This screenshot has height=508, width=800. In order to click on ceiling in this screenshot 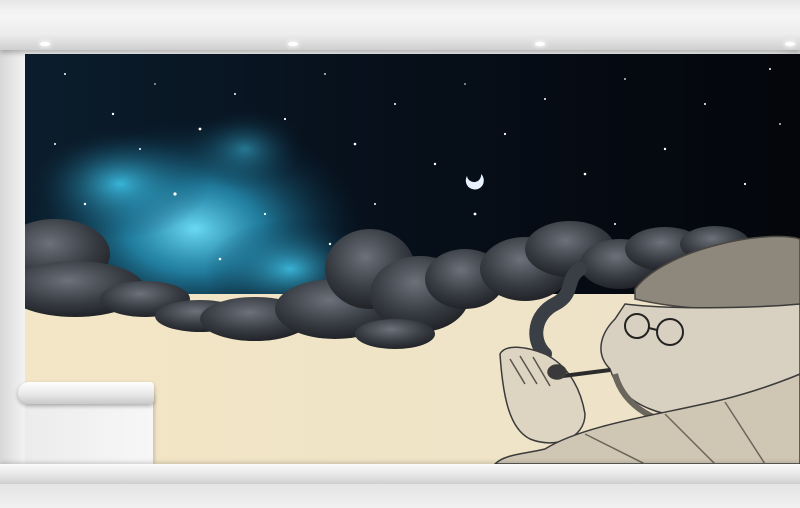, I will do `click(400, 7)`.